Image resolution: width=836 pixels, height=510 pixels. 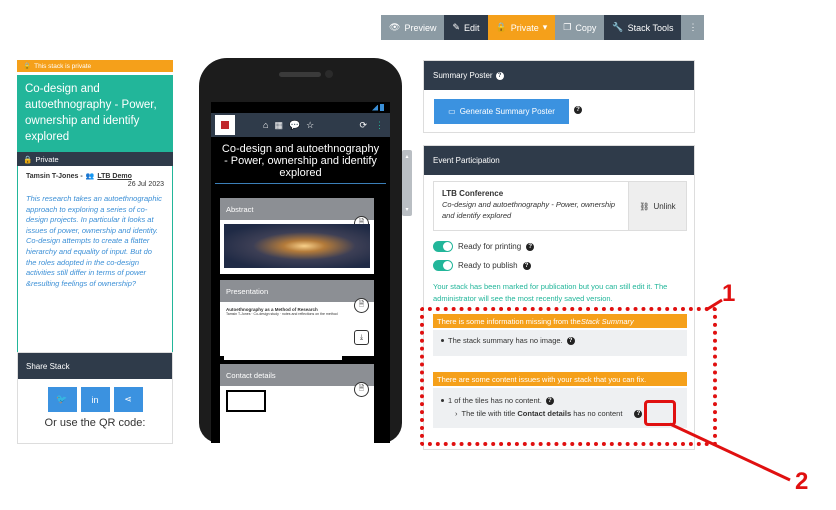 I want to click on author-row: Tamsin T-Jones - 👥 LTB Demo, so click(x=95, y=176).